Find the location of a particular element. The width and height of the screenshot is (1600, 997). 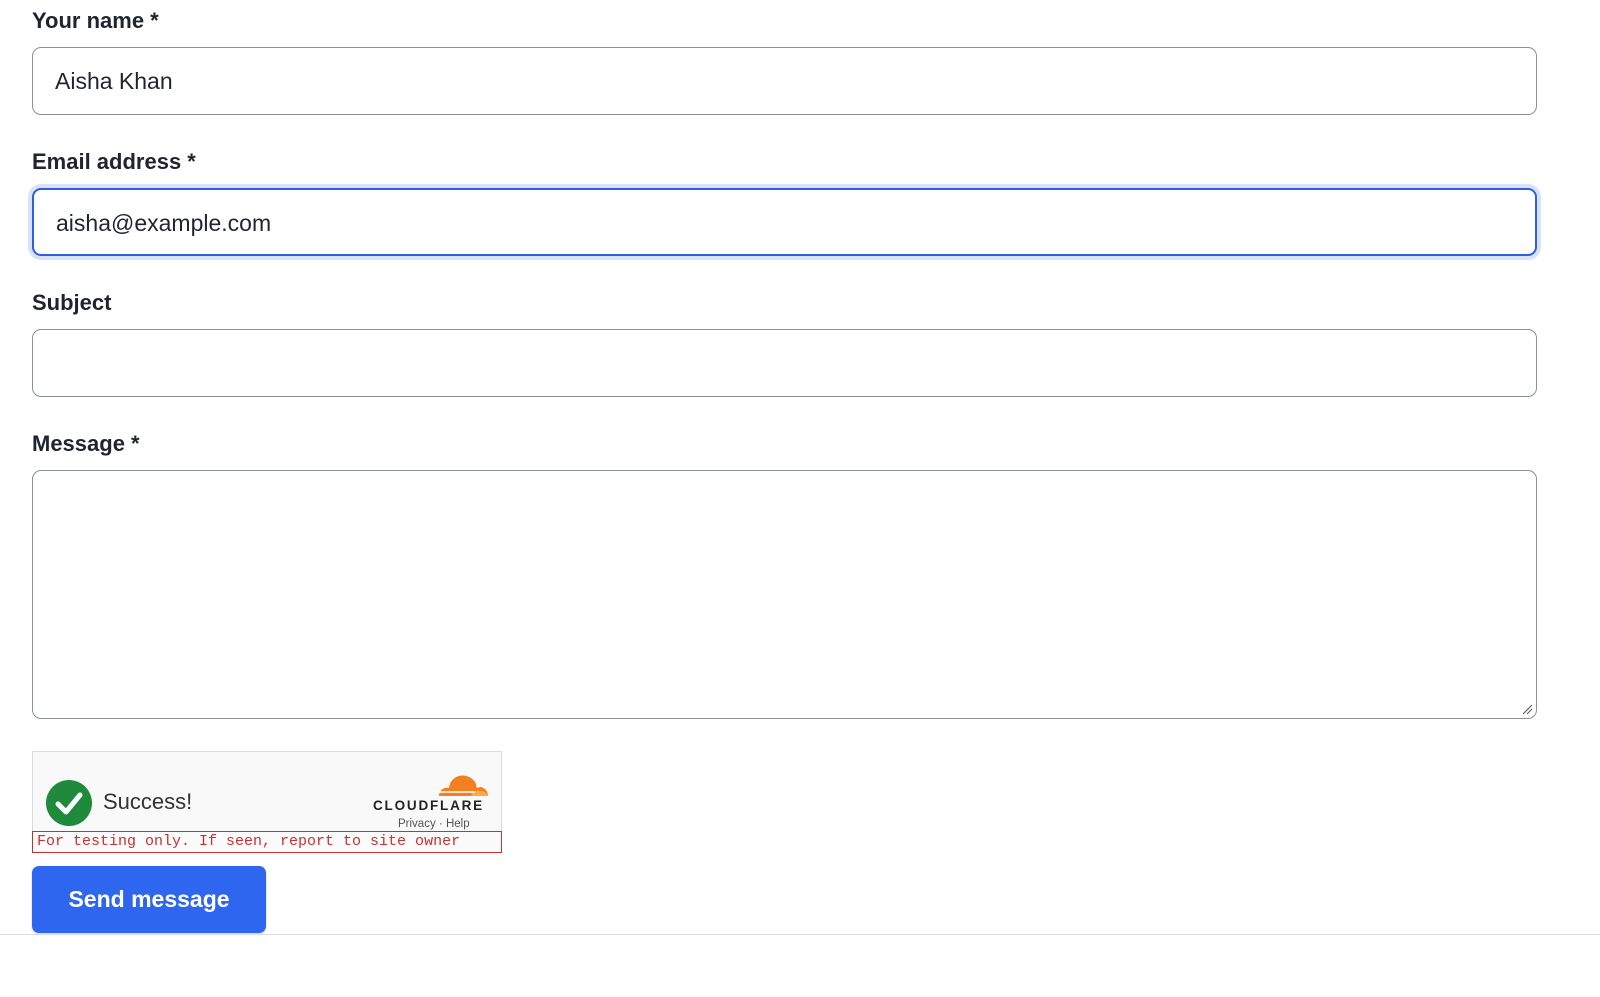

name-input: Aisha Khan is located at coordinates (784, 81).